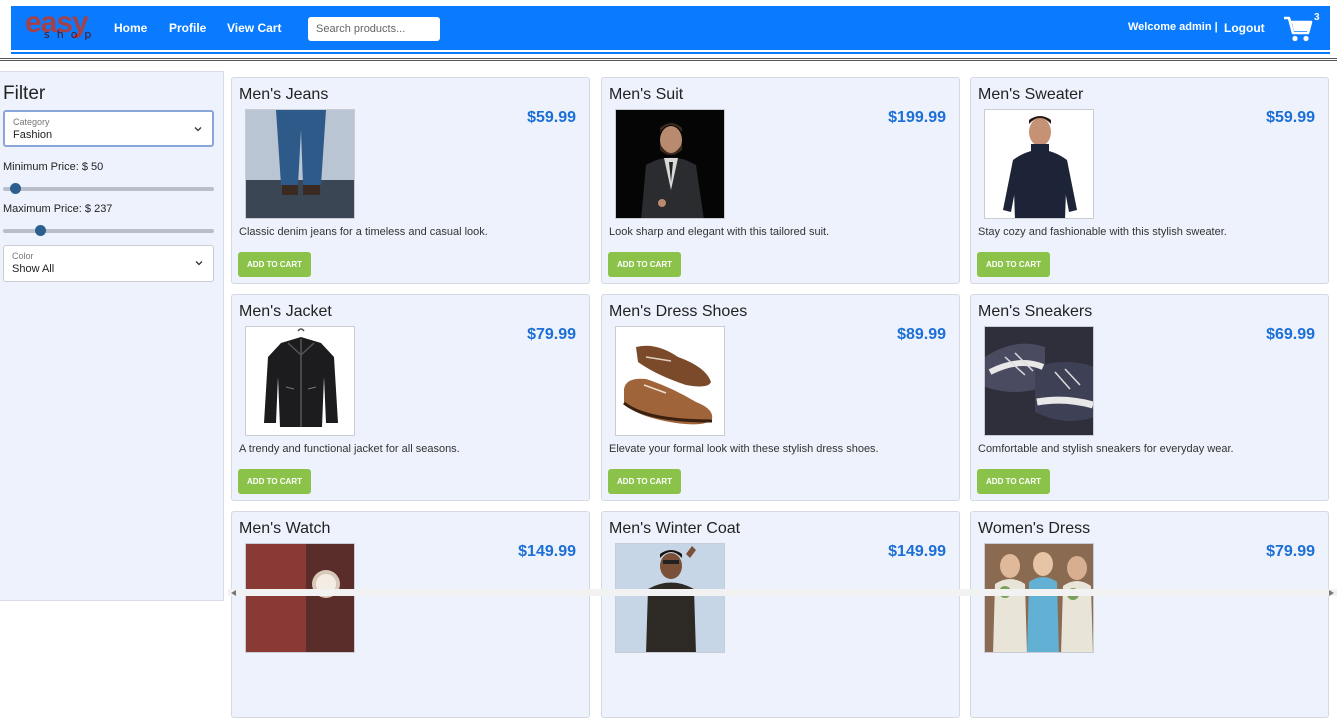 The height and width of the screenshot is (718, 1337). Describe the element at coordinates (1173, 27) in the screenshot. I see `welcome-text: Welcome admin |` at that location.